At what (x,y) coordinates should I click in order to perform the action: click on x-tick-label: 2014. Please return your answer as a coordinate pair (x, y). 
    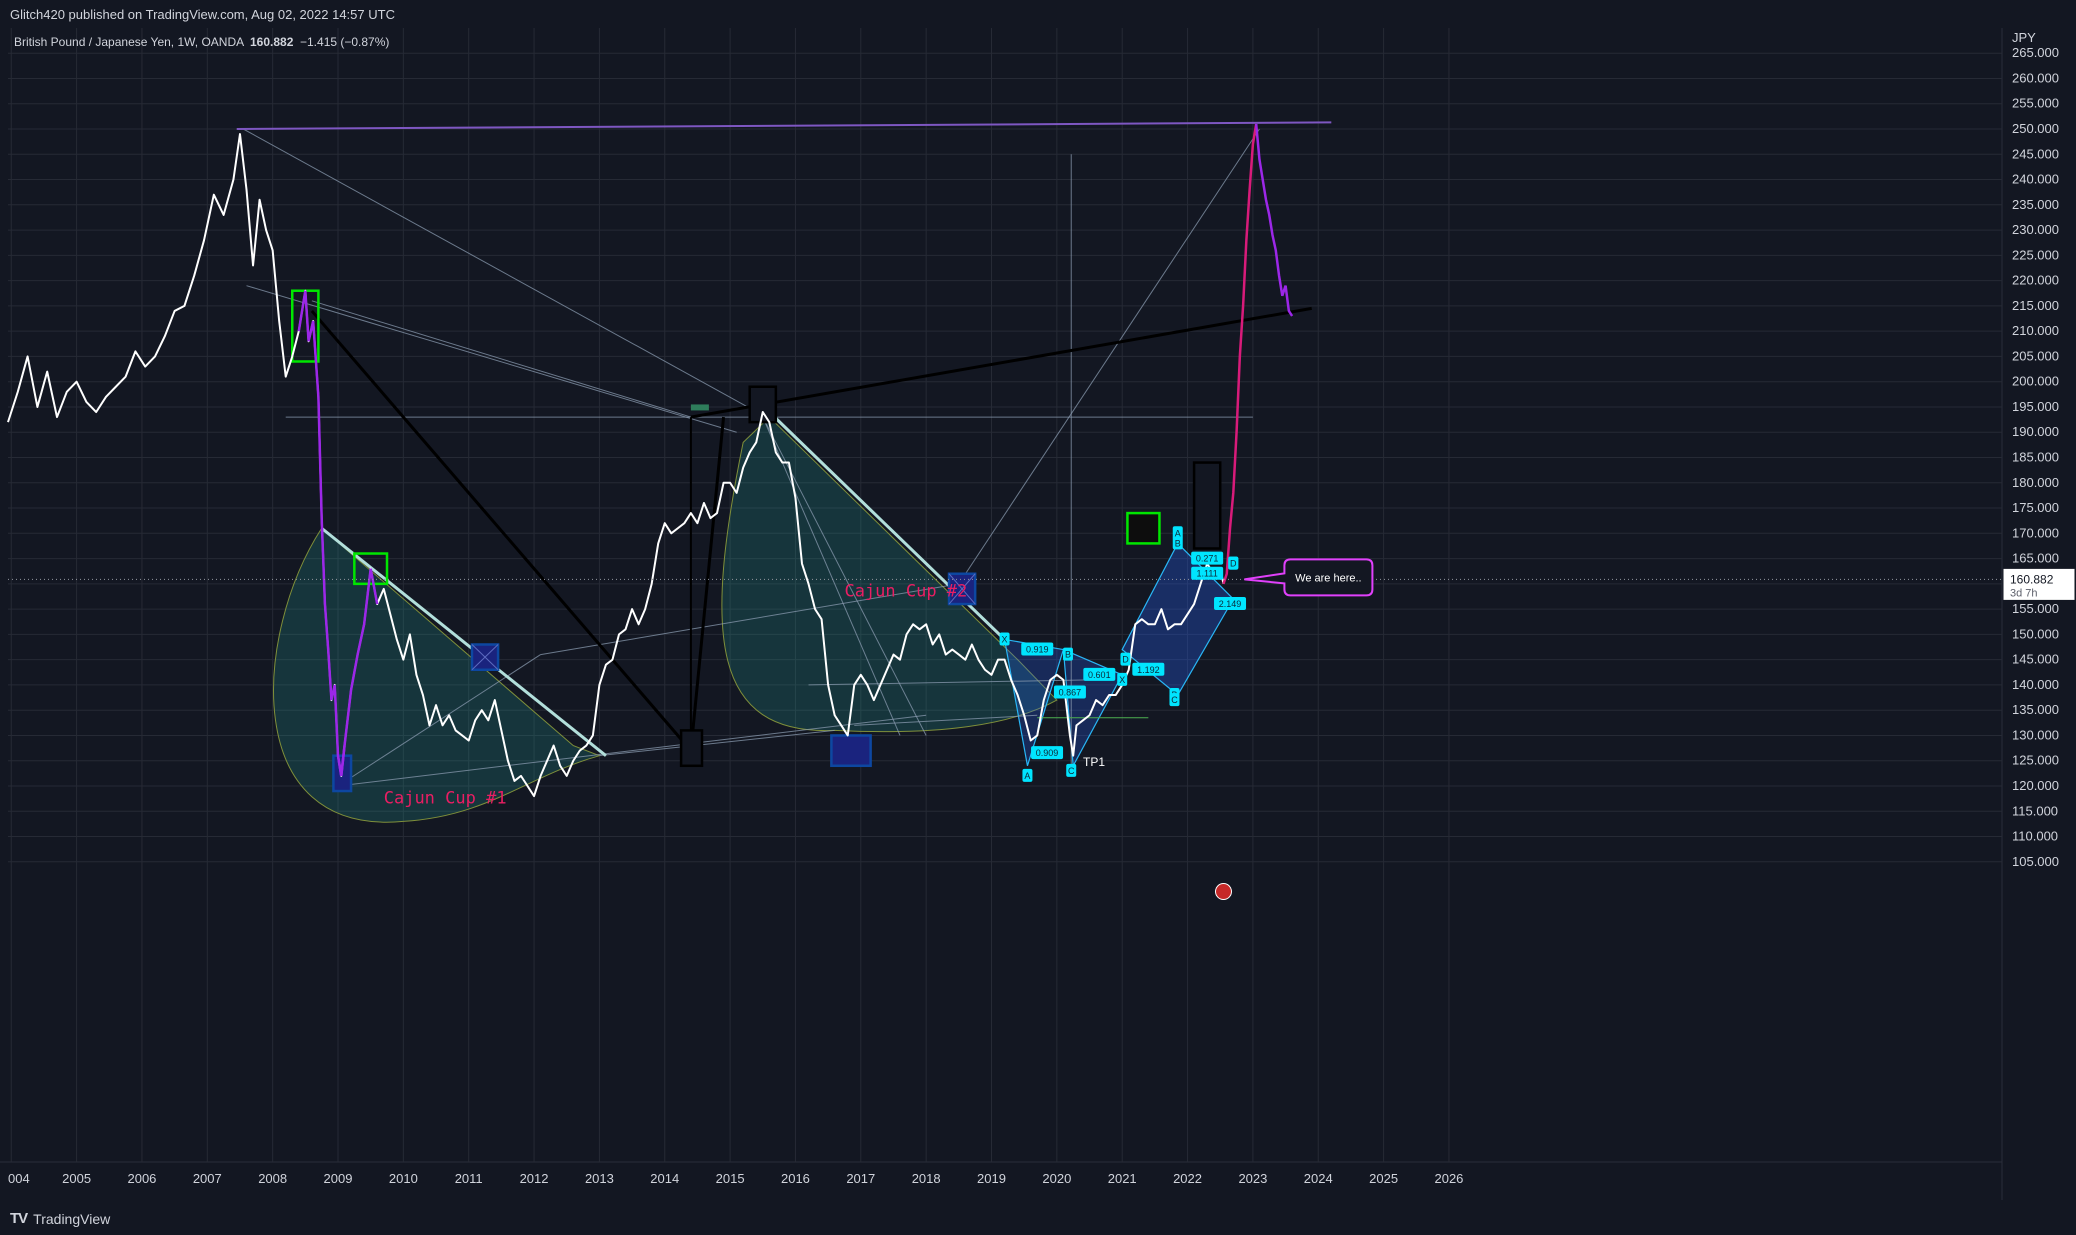
    Looking at the image, I should click on (664, 1178).